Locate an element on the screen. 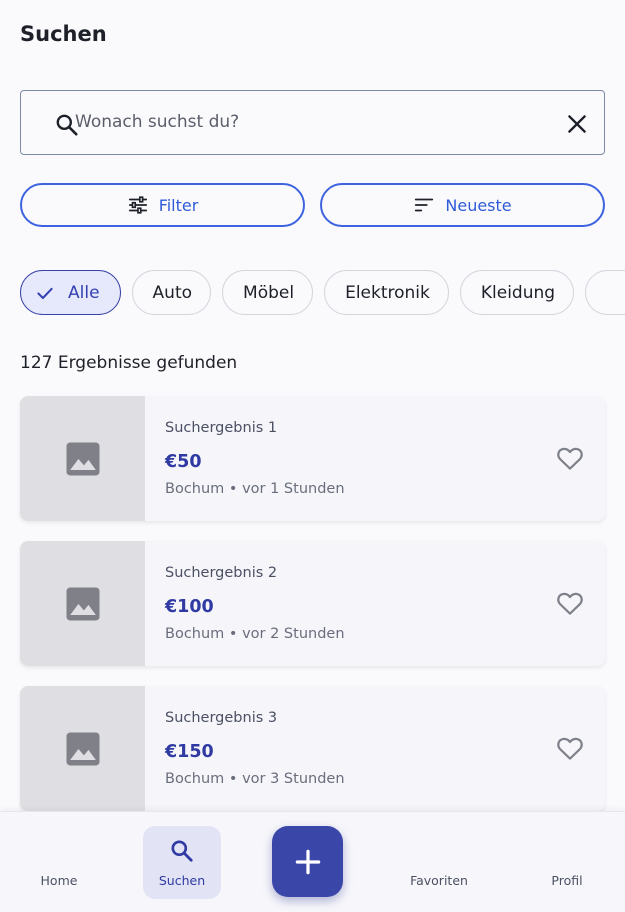 The width and height of the screenshot is (625, 912). chip-elektronik: Elektronik is located at coordinates (386, 292).